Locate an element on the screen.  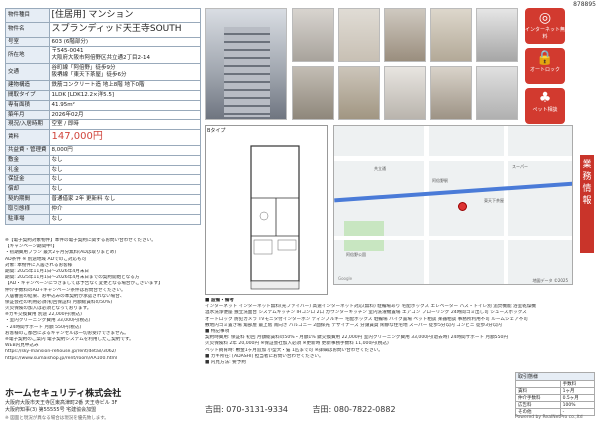
internet-free-badge: ◎ インターネット無料 is located at coordinates (545, 26).